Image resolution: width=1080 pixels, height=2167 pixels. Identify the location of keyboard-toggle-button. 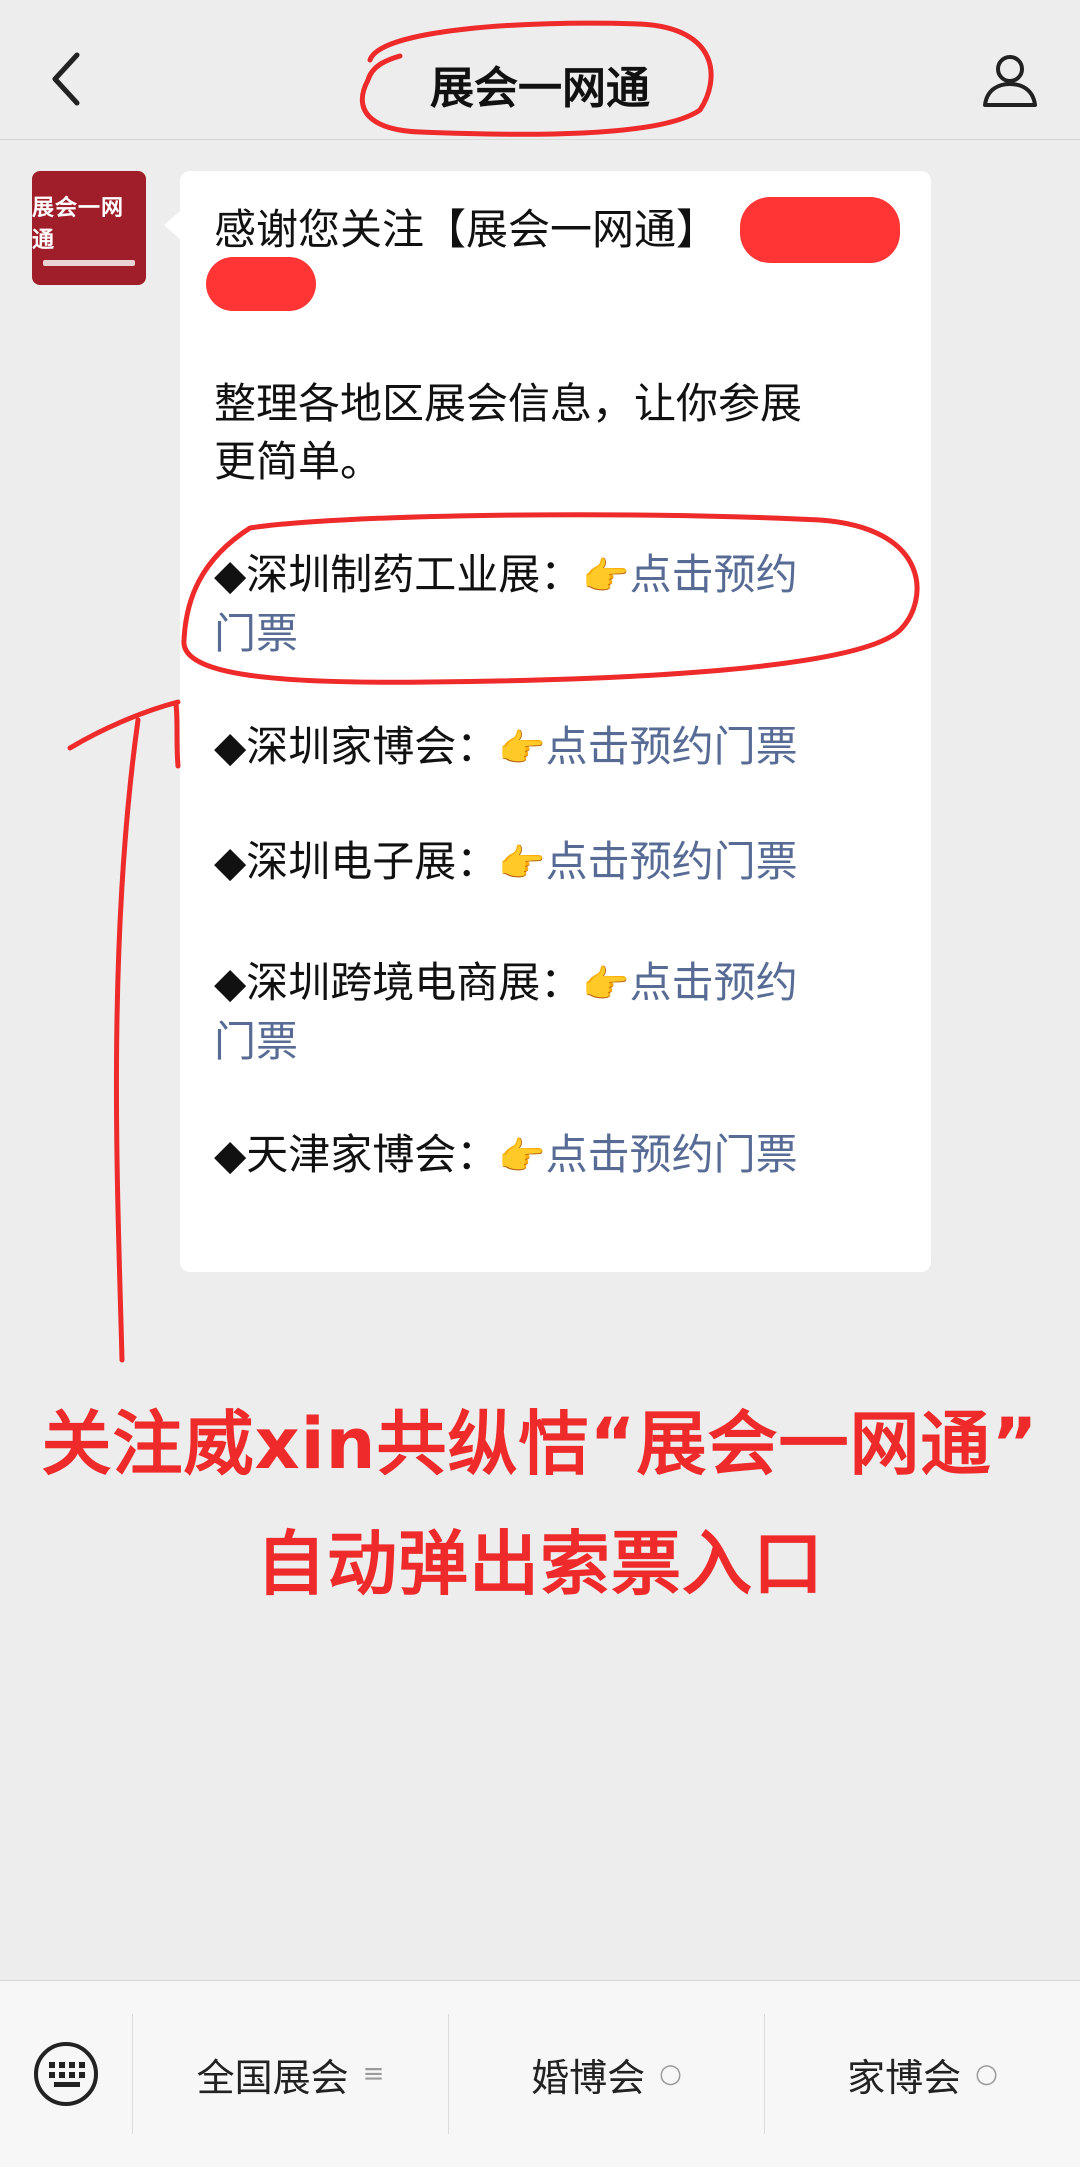
(66, 2074).